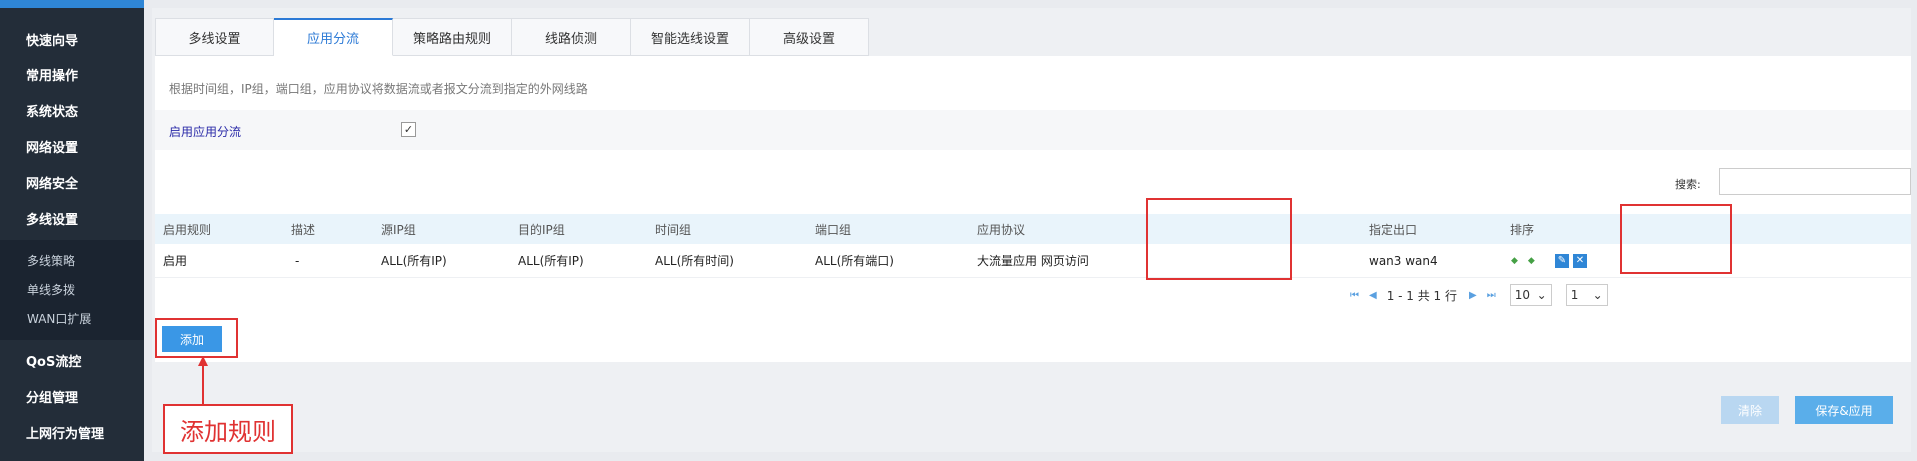 This screenshot has height=461, width=1917. Describe the element at coordinates (690, 37) in the screenshot. I see `tab-smart-line-select: 智能选线设置` at that location.